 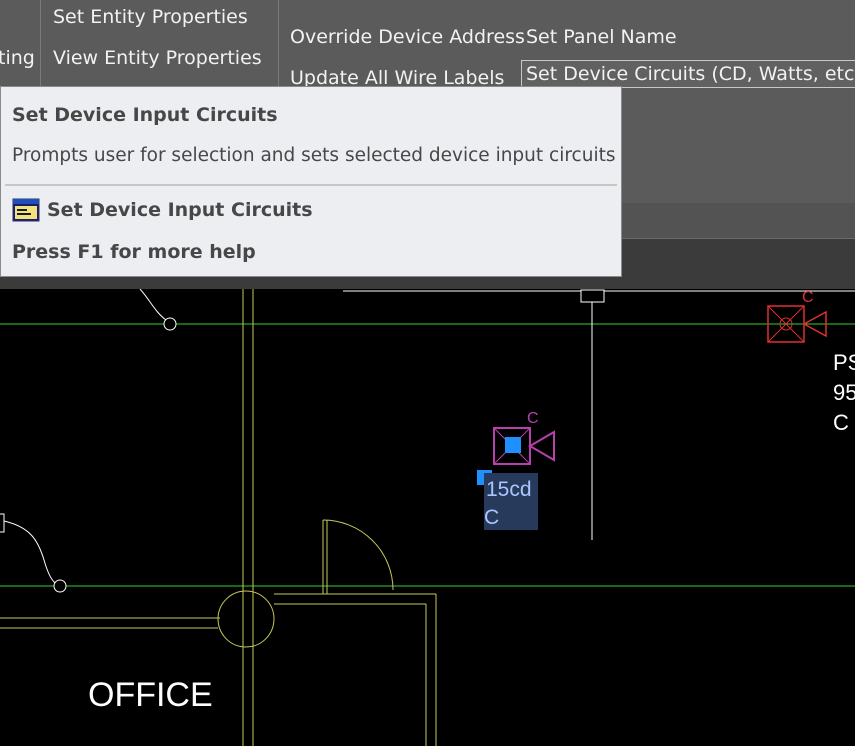 What do you see at coordinates (524, 446) in the screenshot?
I see `selected-strobe-device-icon` at bounding box center [524, 446].